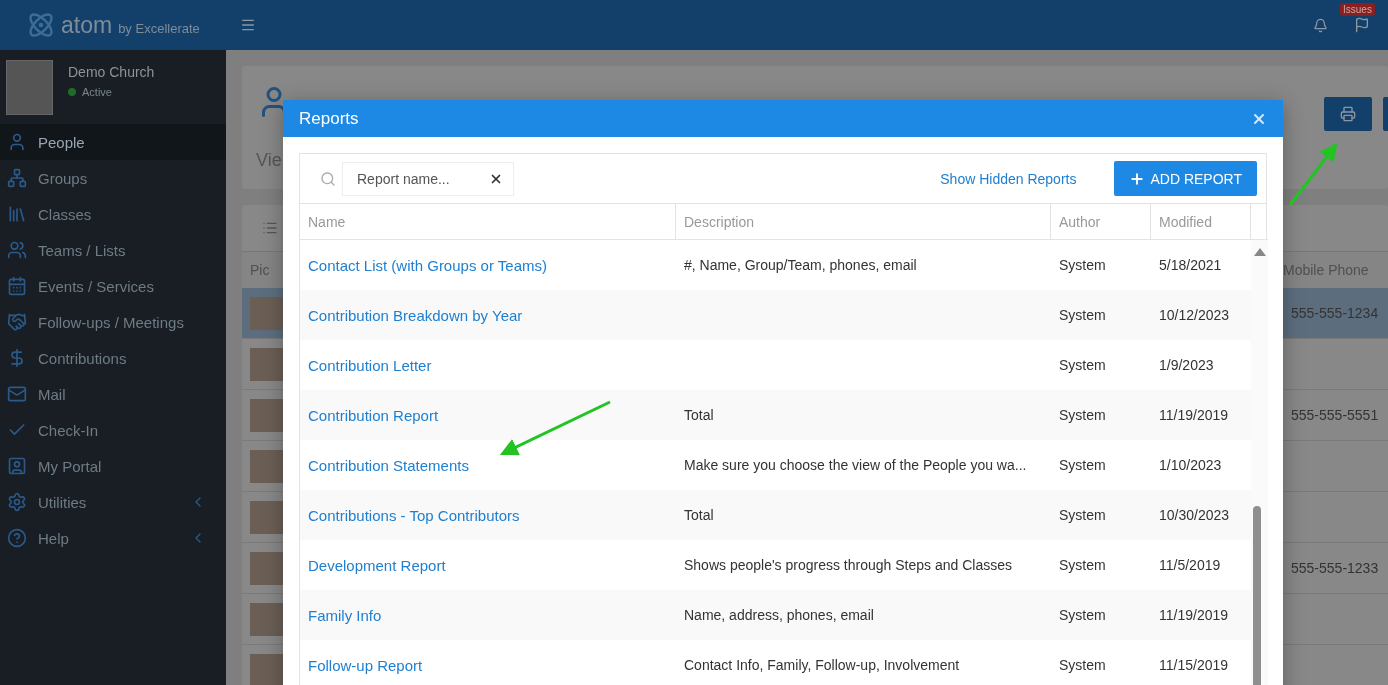 The width and height of the screenshot is (1388, 685). Describe the element at coordinates (1362, 25) in the screenshot. I see `flag-icon` at that location.